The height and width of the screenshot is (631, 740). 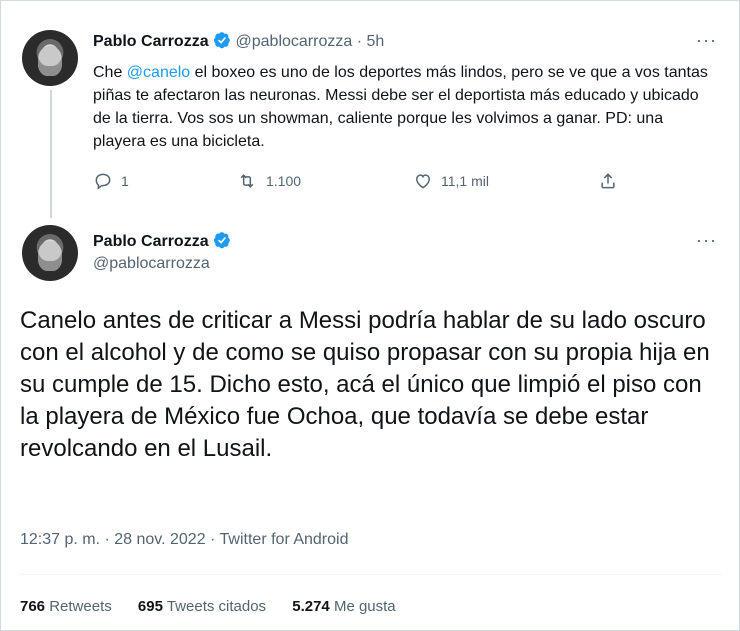 What do you see at coordinates (364, 606) in the screenshot?
I see `likes-label: Me gusta` at bounding box center [364, 606].